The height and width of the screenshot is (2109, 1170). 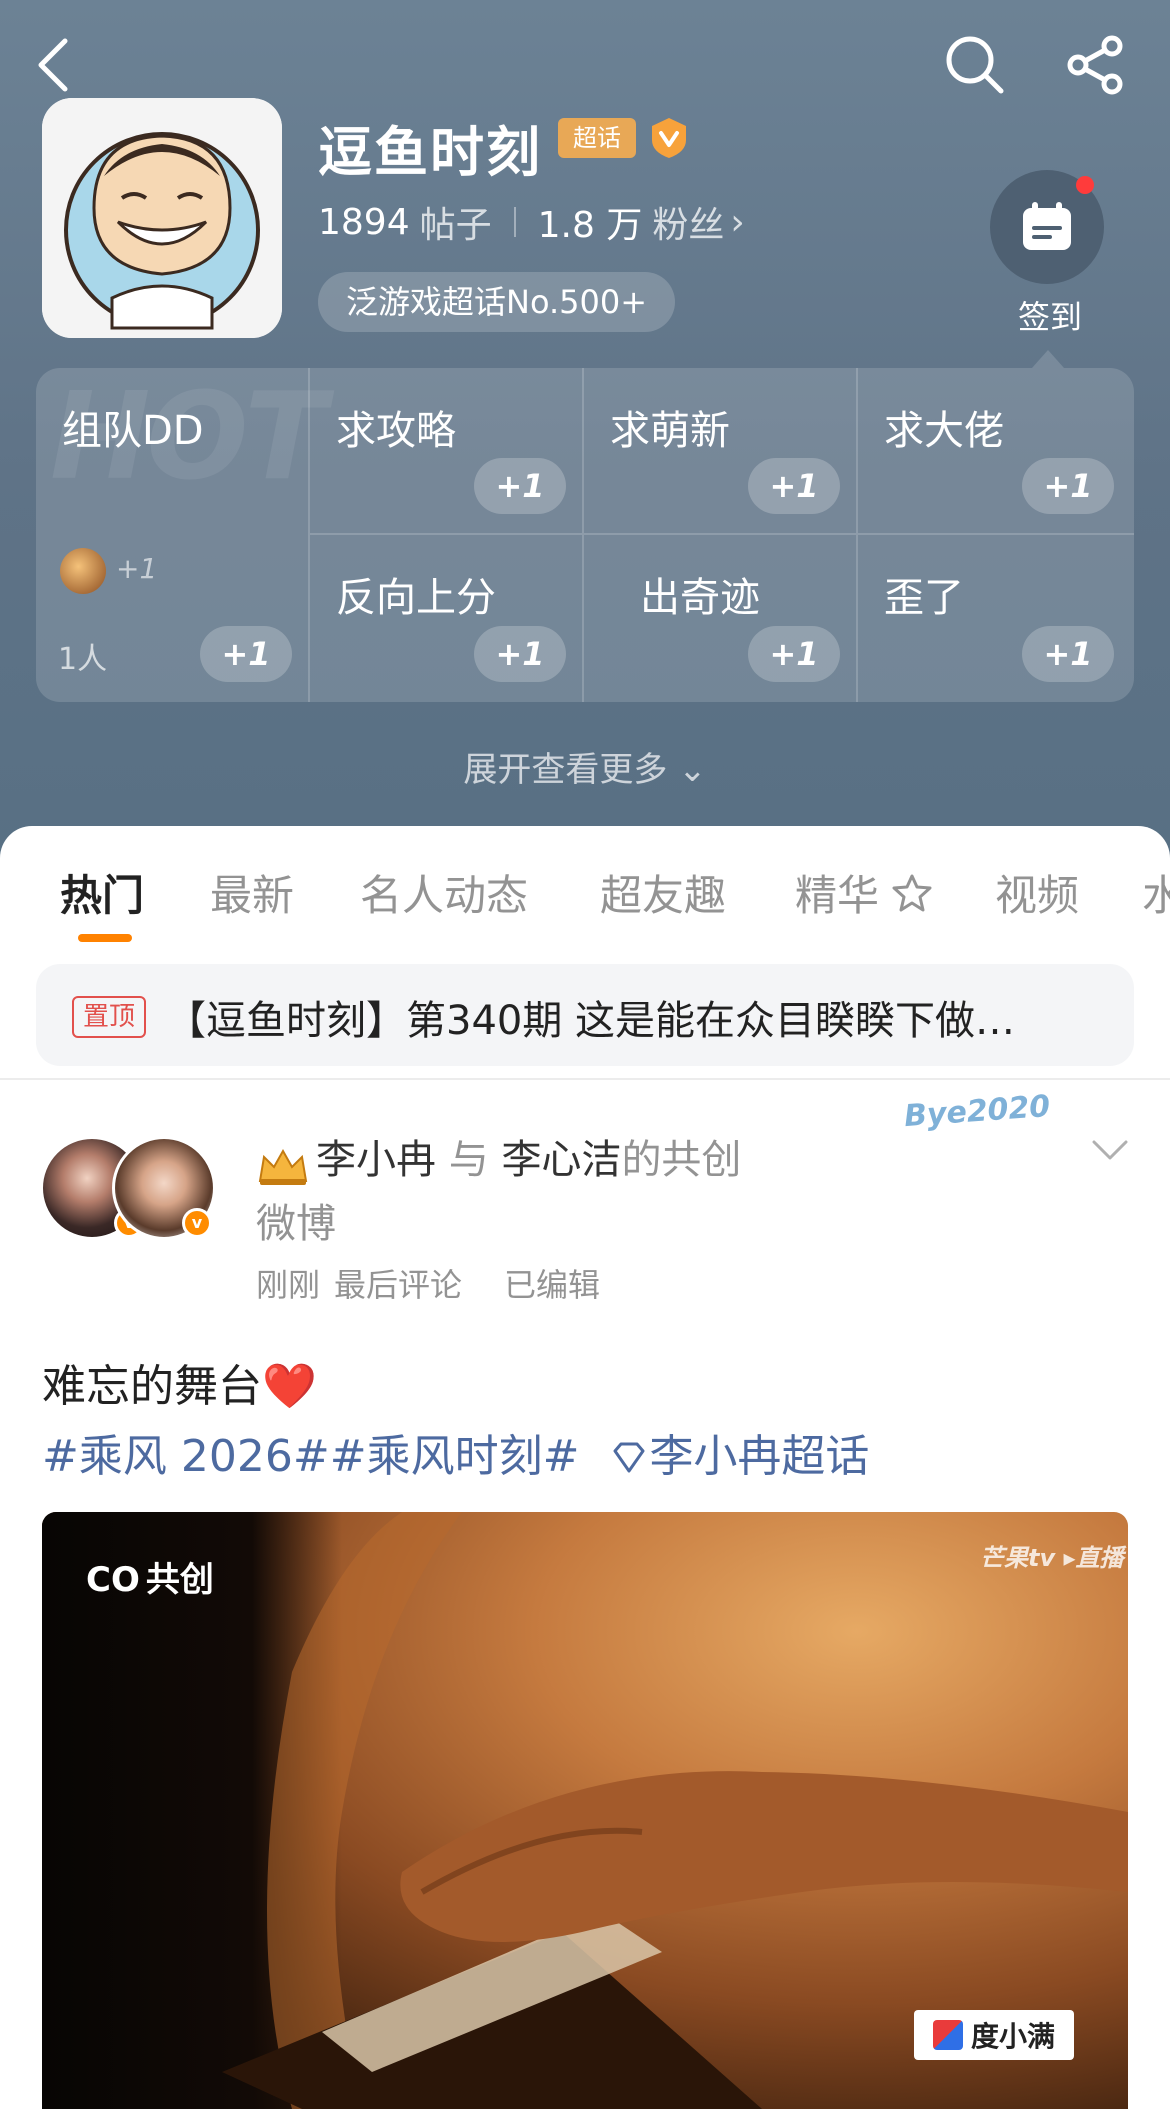 What do you see at coordinates (1050, 315) in the screenshot?
I see `checkin-label: 签到` at bounding box center [1050, 315].